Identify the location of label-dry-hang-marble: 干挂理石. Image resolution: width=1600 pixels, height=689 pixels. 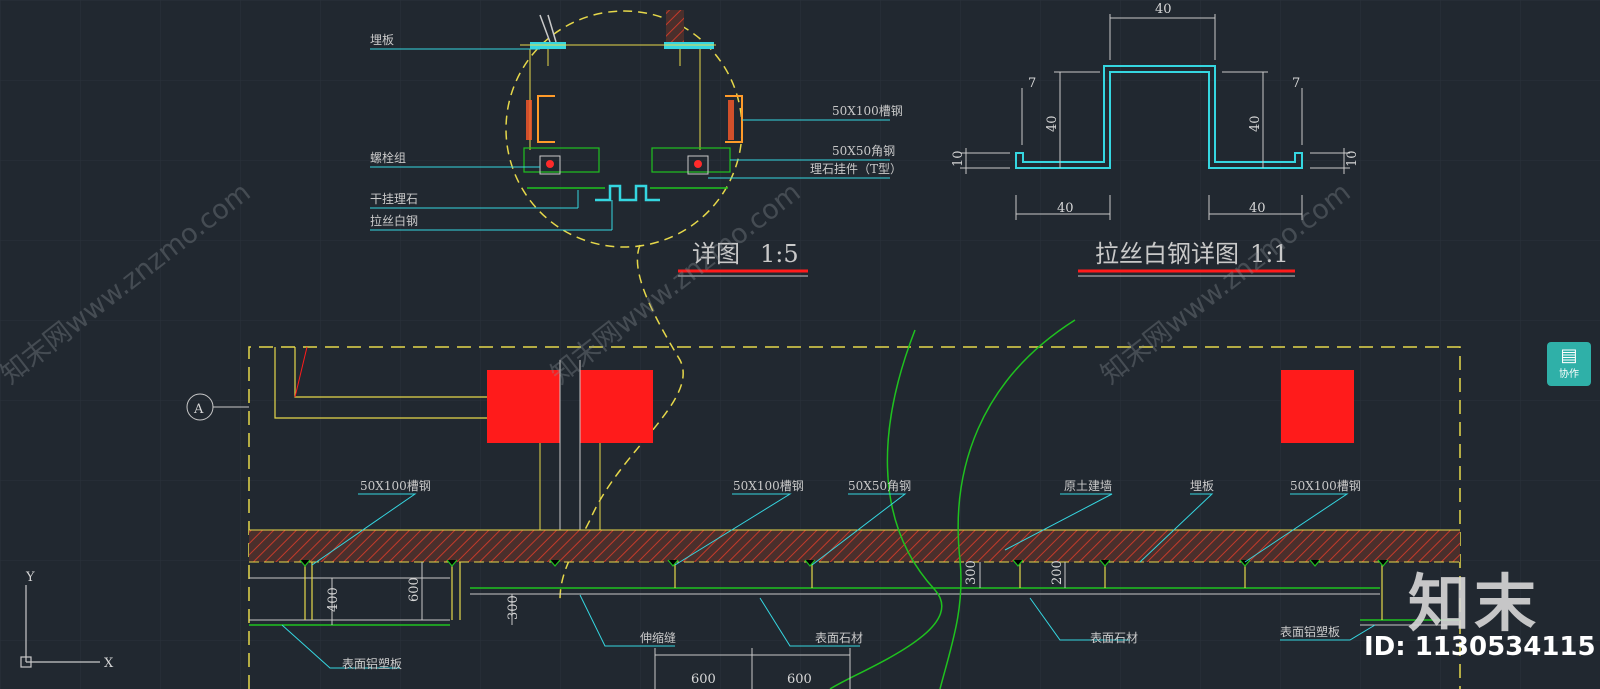
(394, 199).